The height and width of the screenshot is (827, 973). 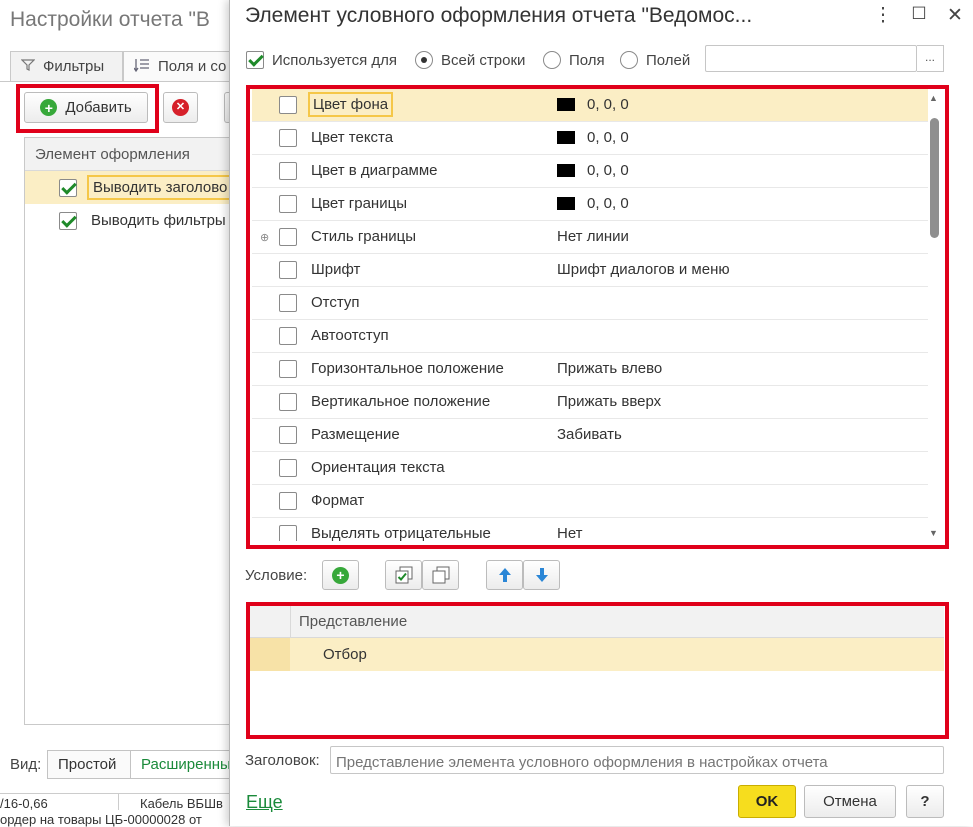 I want to click on property-row-horizontal-align: Горизонтальное положение Прижать влево, so click(x=590, y=369).